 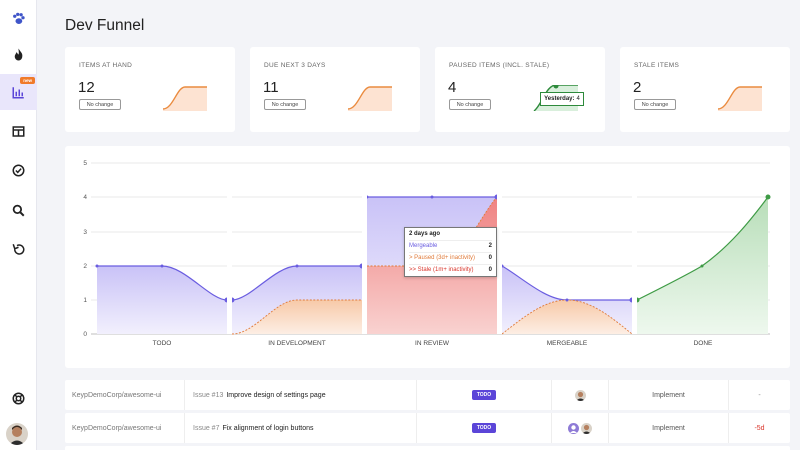 What do you see at coordinates (85, 334) in the screenshot?
I see `y-tick: 0` at bounding box center [85, 334].